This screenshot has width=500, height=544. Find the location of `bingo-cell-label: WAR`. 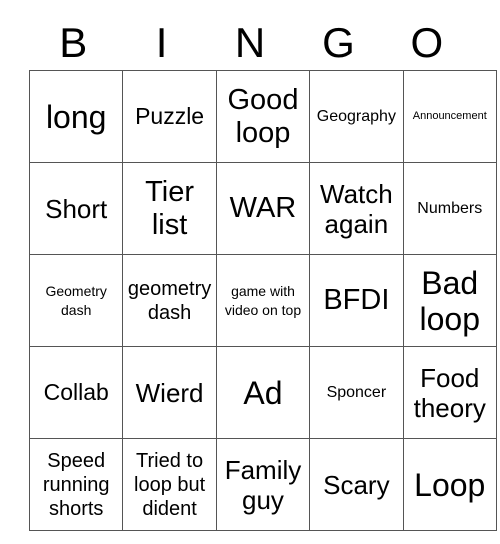

bingo-cell-label: WAR is located at coordinates (263, 208).